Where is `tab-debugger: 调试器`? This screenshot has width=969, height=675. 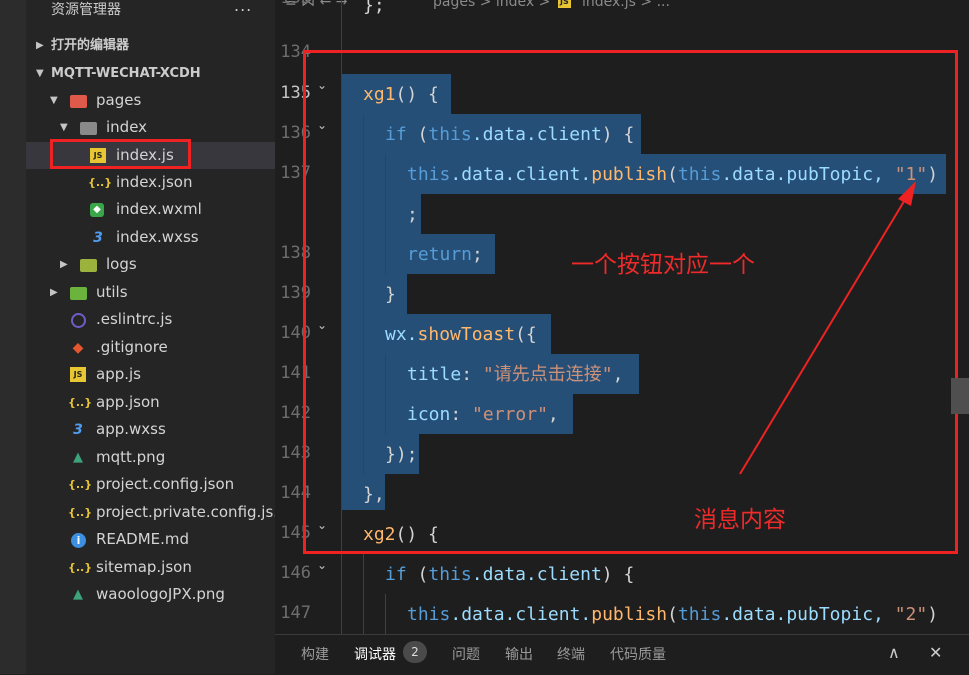
tab-debugger: 调试器 is located at coordinates (375, 654).